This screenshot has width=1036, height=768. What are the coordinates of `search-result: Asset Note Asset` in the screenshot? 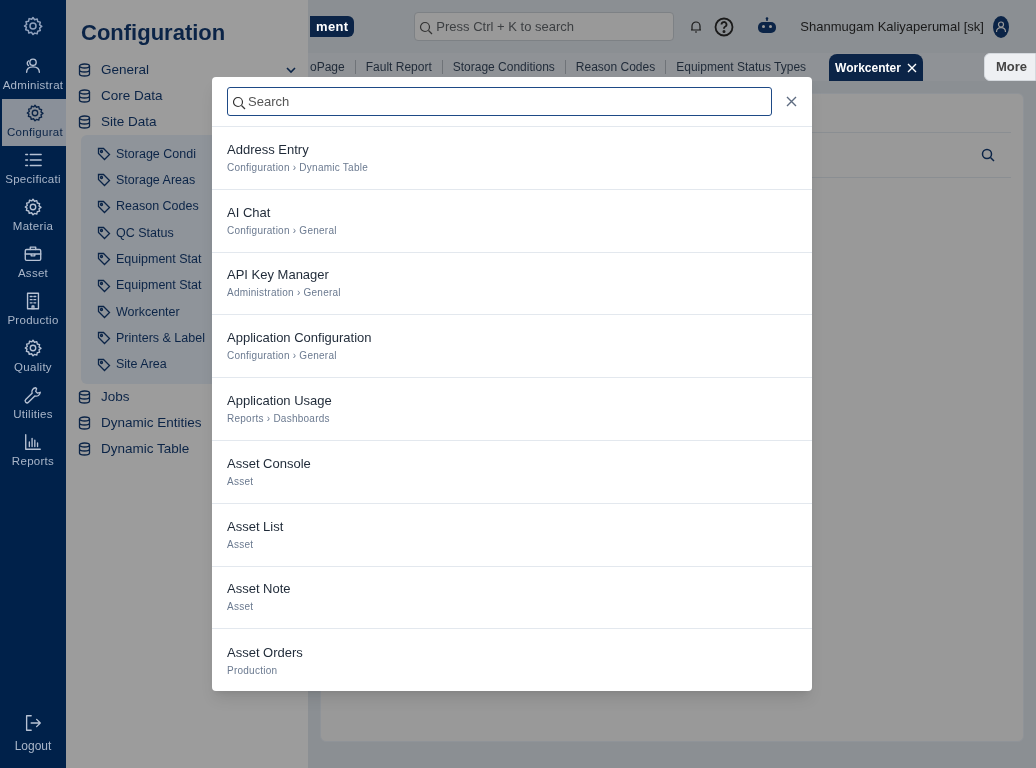 It's located at (512, 598).